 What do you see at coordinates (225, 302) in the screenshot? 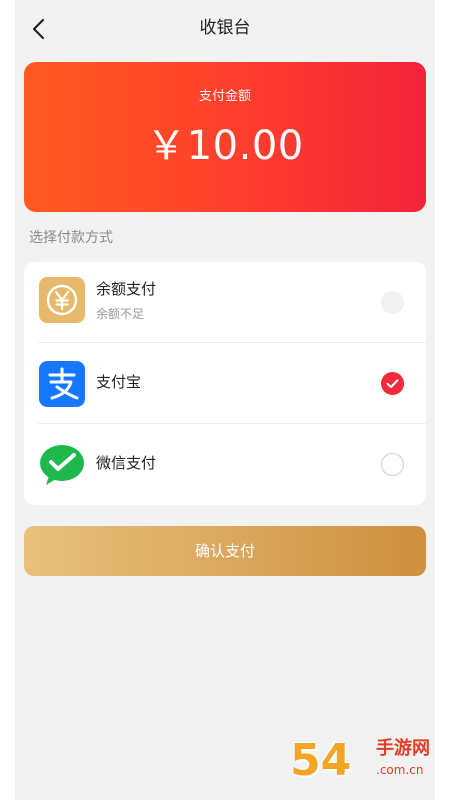
I see `payment-method-balance: 余额支付 余额不足` at bounding box center [225, 302].